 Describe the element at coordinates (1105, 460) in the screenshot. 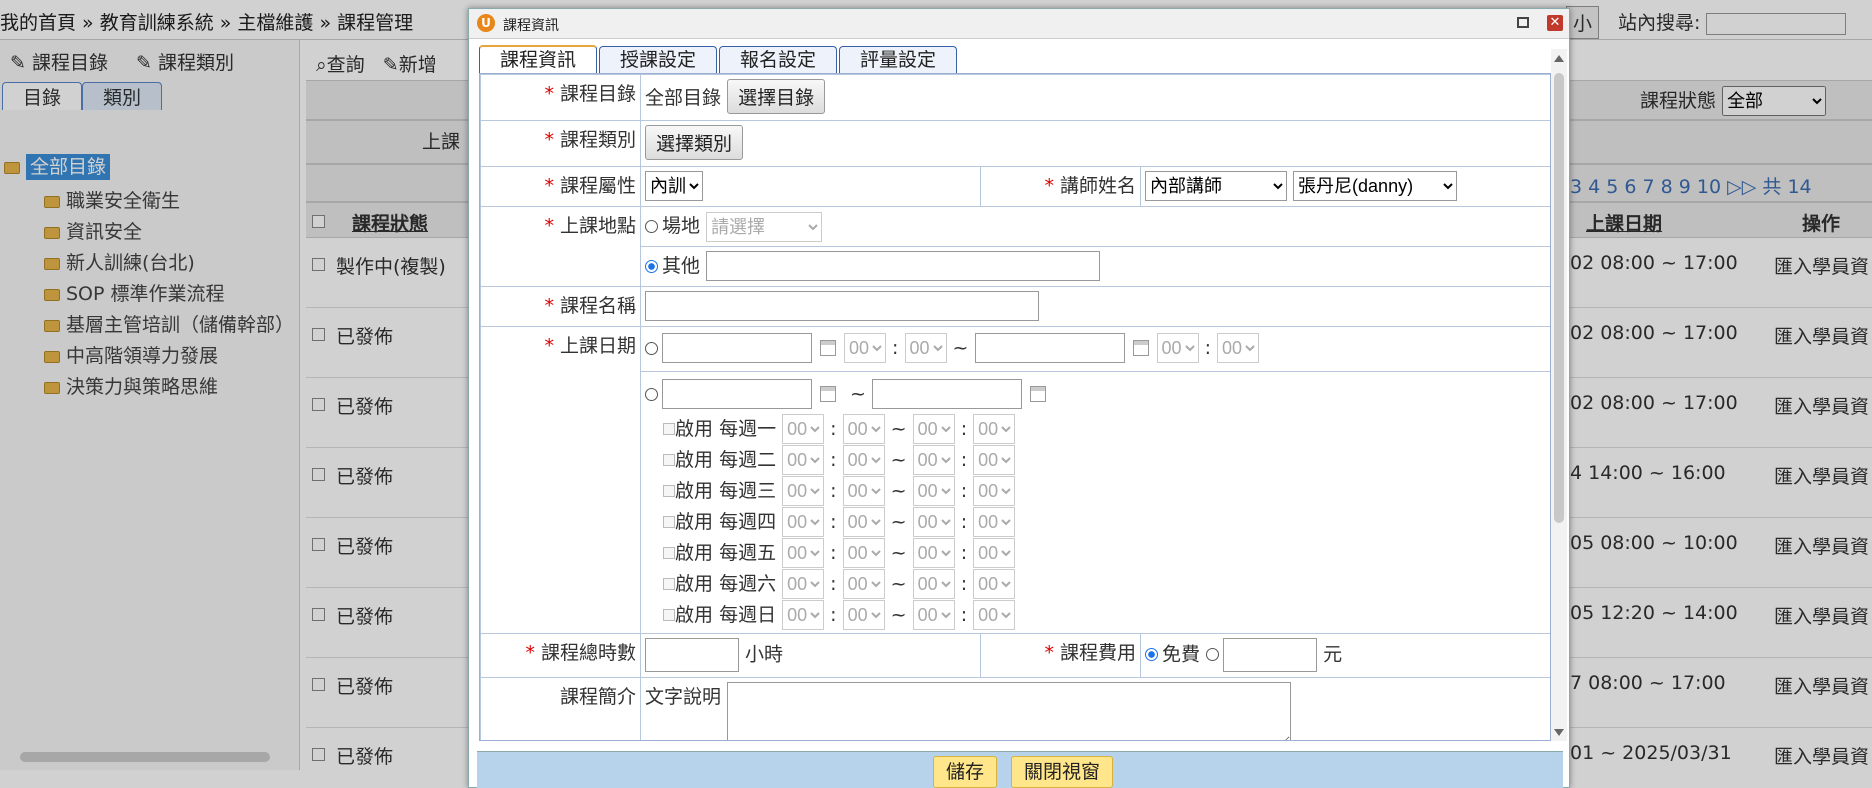

I see `weekday-row: 啟用 每週二 00 : 00 ~ 00 : 00` at that location.